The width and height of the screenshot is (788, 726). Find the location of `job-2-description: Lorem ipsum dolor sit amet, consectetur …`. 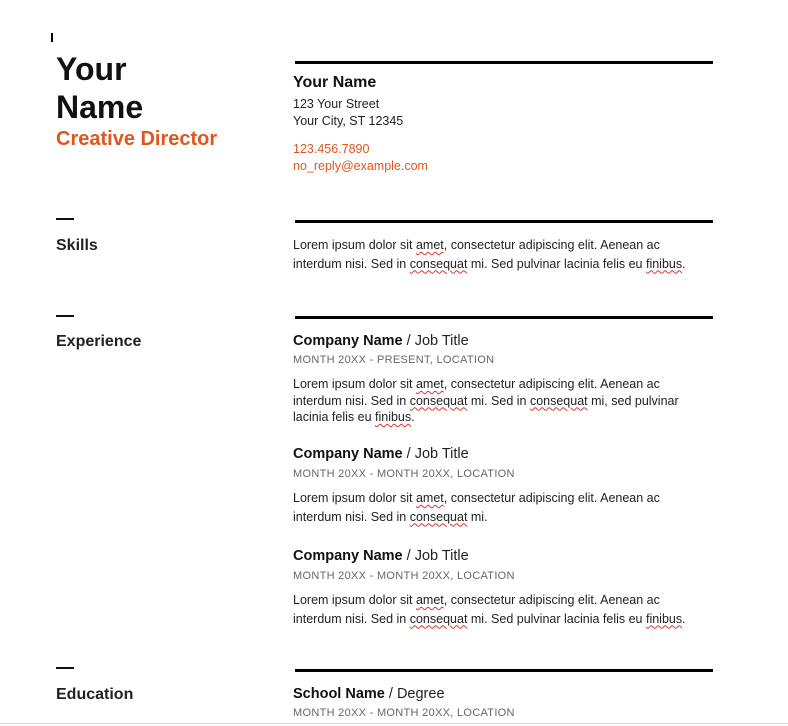

job-2-description: Lorem ipsum dolor sit amet, consectetur … is located at coordinates (503, 507).